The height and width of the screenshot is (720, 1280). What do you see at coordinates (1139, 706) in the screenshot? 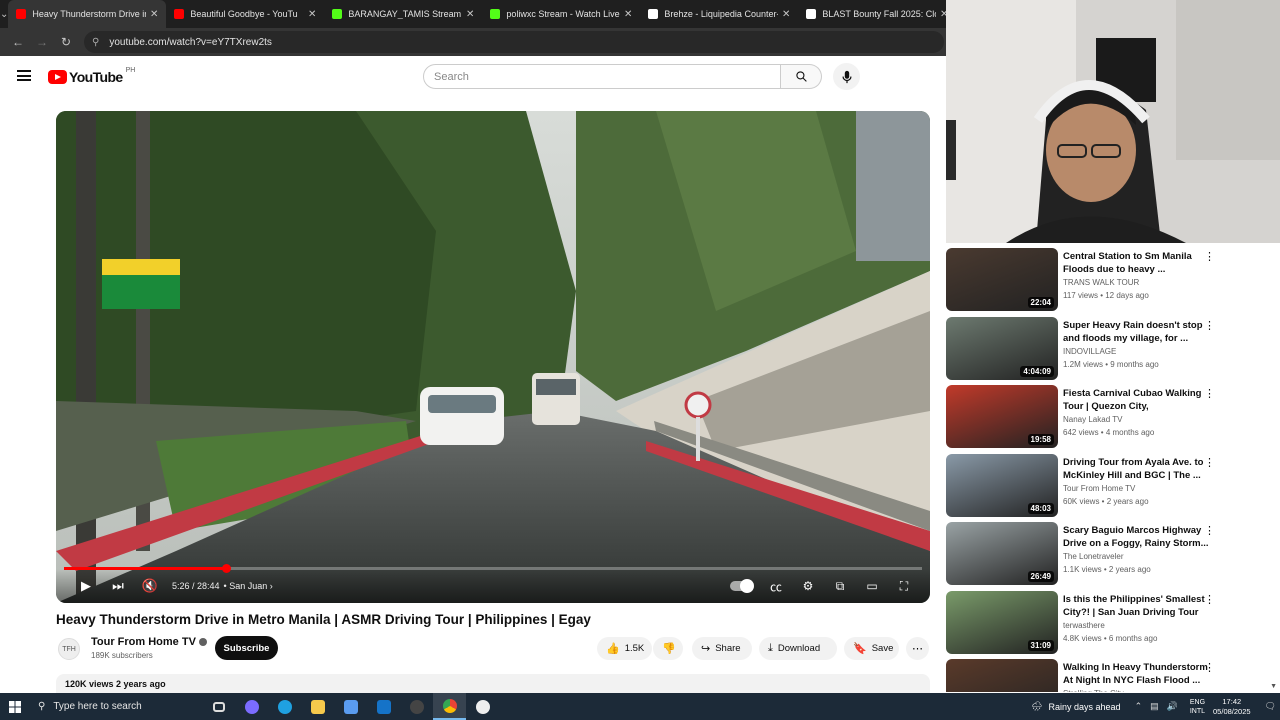
I see `tray-overflow-icon: ⌃` at bounding box center [1139, 706].